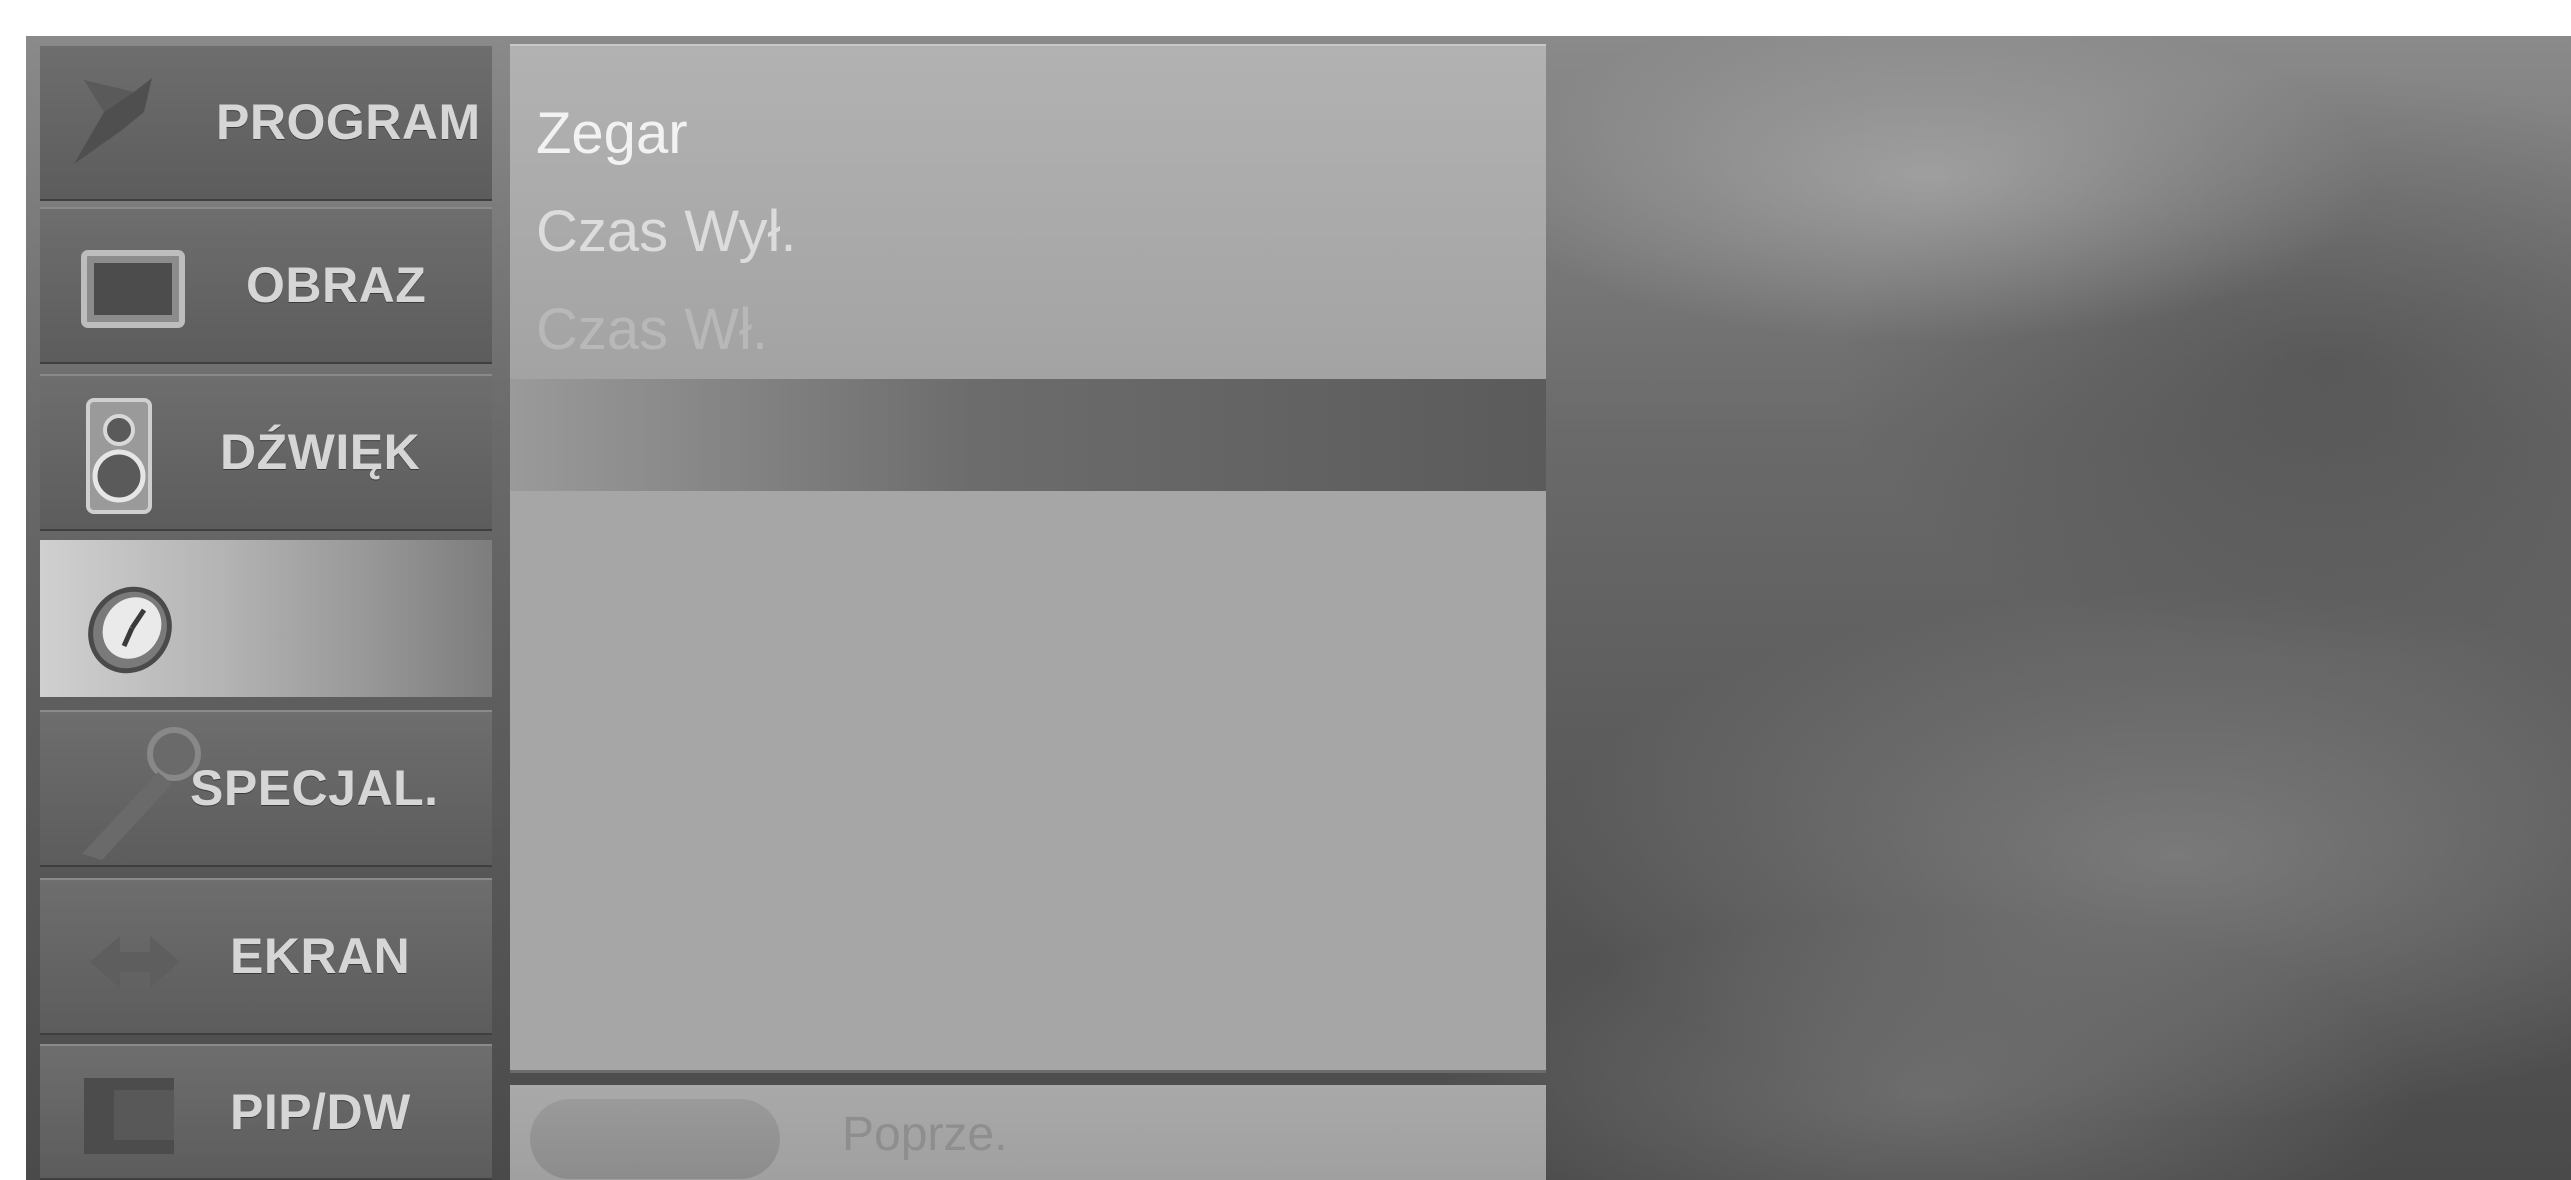 This screenshot has height=1180, width=2571. Describe the element at coordinates (320, 452) in the screenshot. I see `menu-label-dzwiek: DŹWIĘK` at that location.